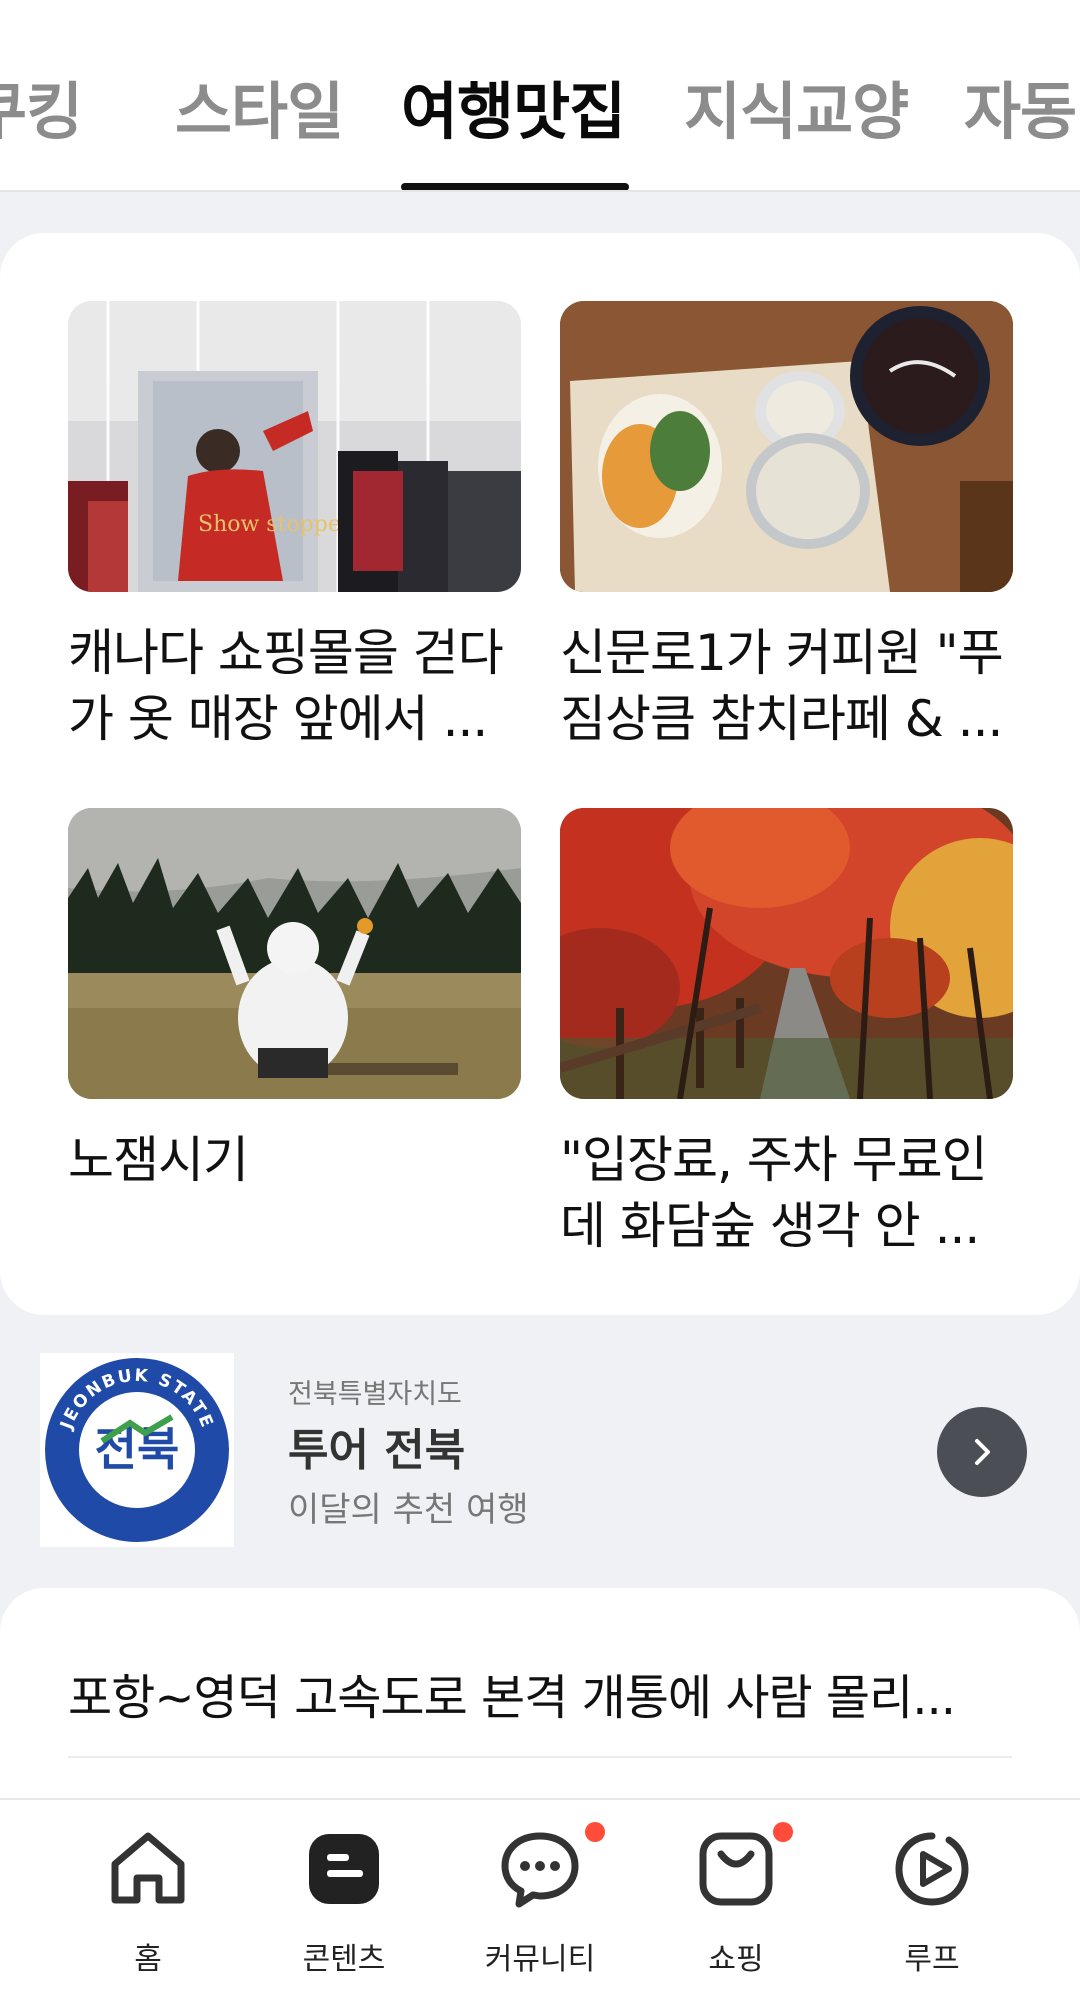 This screenshot has width=1080, height=2005. Describe the element at coordinates (148, 1959) in the screenshot. I see `nav-label: 홈` at that location.